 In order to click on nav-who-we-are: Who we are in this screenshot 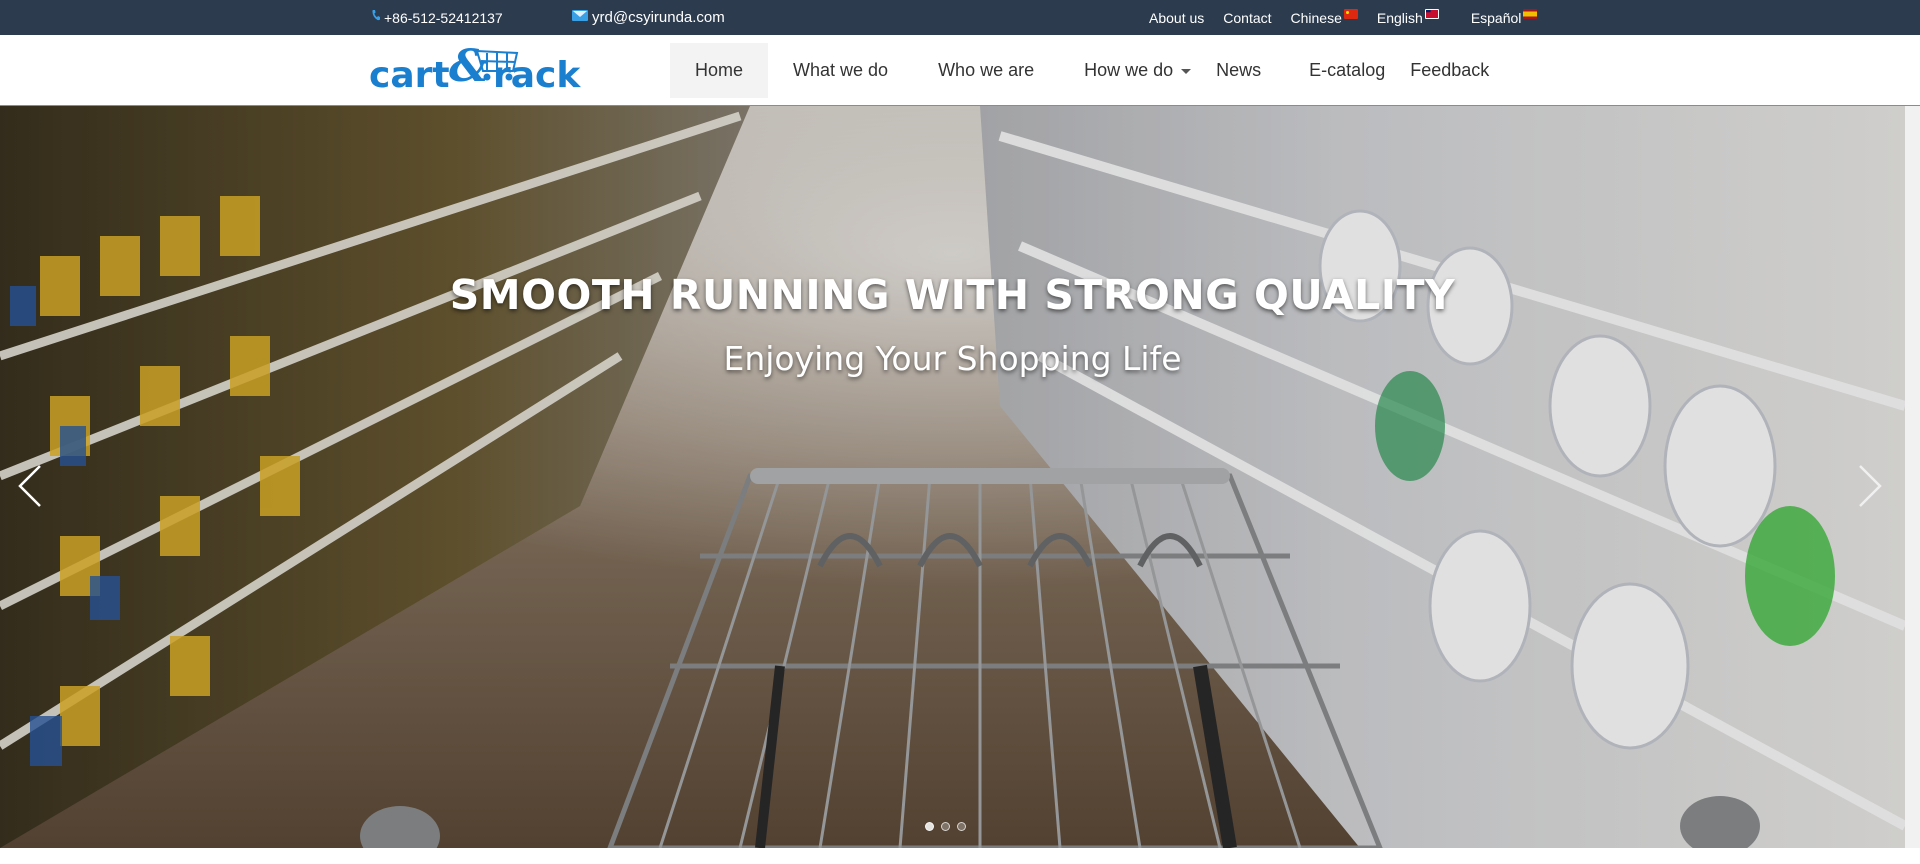, I will do `click(986, 70)`.